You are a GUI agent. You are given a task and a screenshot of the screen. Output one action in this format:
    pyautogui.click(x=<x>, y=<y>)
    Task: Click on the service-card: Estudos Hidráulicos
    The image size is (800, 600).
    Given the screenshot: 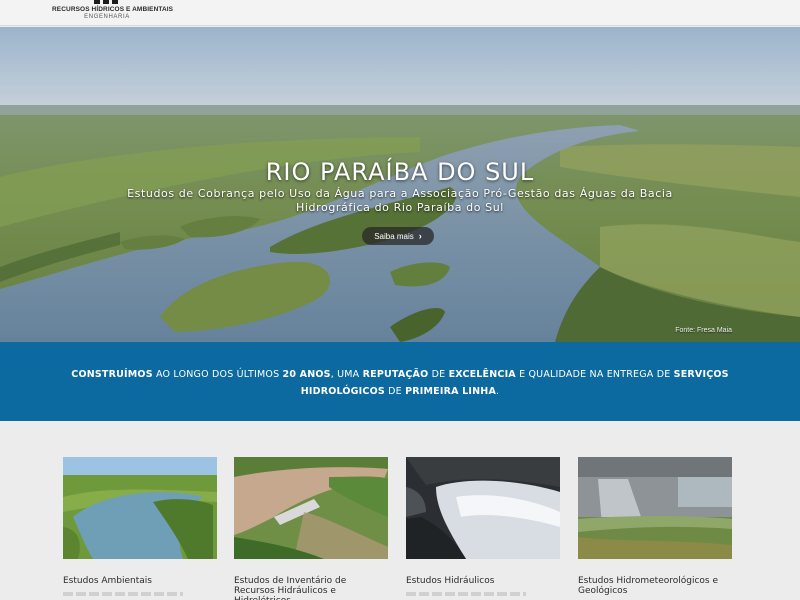 What is the action you would take?
    pyautogui.click(x=483, y=526)
    